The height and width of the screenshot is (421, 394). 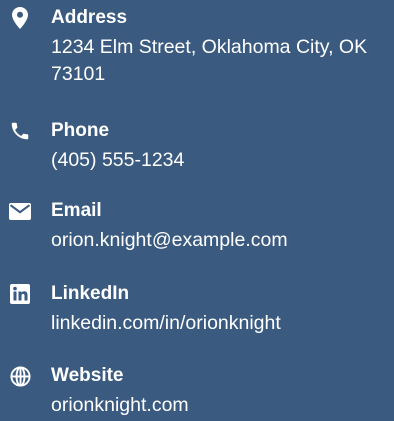 What do you see at coordinates (76, 210) in the screenshot?
I see `contact-label-email: Email` at bounding box center [76, 210].